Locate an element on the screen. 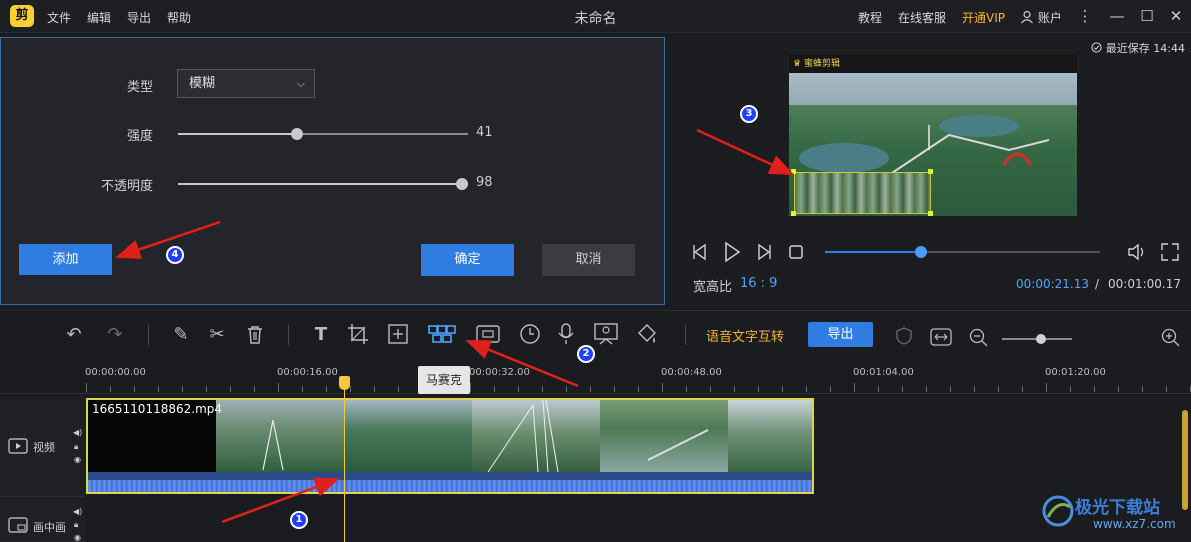  playback-progress-bar is located at coordinates (962, 252).